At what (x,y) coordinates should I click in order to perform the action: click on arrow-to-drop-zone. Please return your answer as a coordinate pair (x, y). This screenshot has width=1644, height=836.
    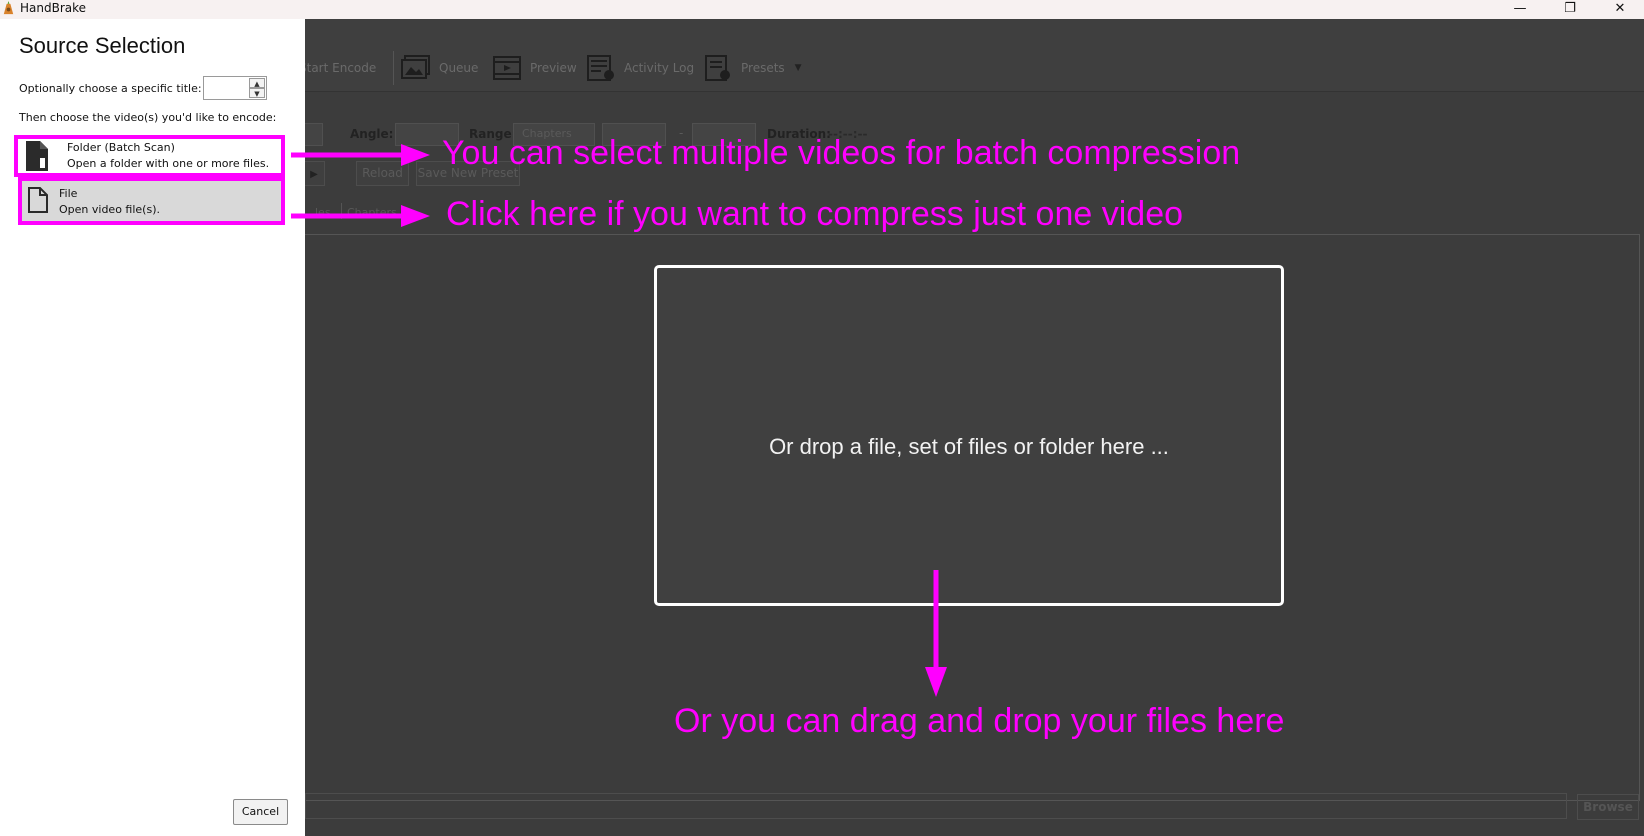
    Looking at the image, I should click on (936, 633).